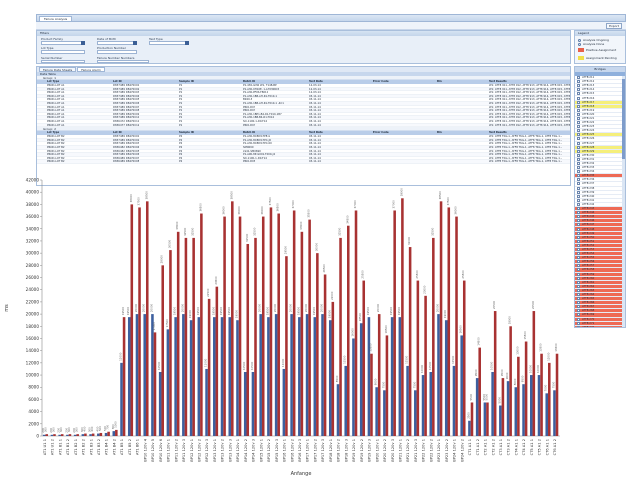  What do you see at coordinates (591, 44) in the screenshot?
I see `option-analysis-done: Analysis Done` at bounding box center [591, 44].